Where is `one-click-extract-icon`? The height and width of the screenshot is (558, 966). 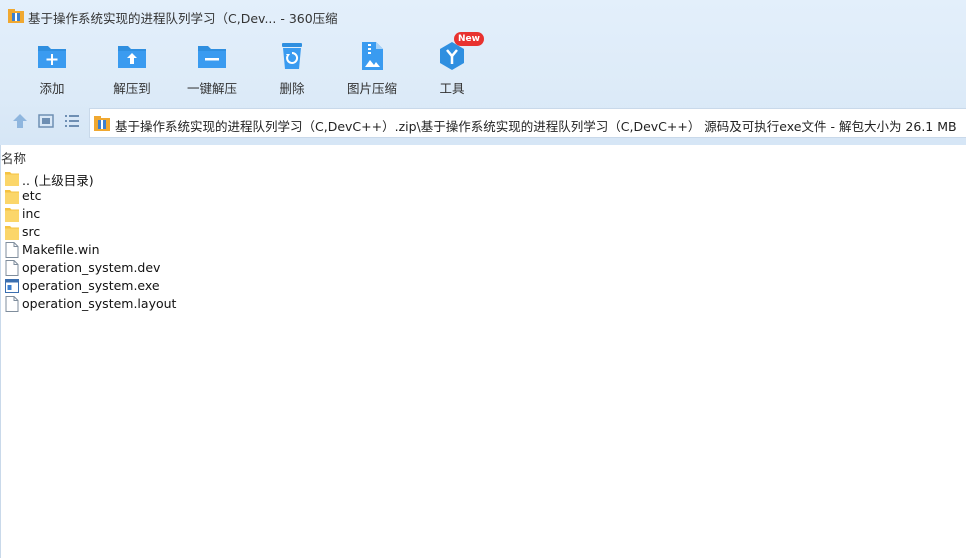 one-click-extract-icon is located at coordinates (212, 57).